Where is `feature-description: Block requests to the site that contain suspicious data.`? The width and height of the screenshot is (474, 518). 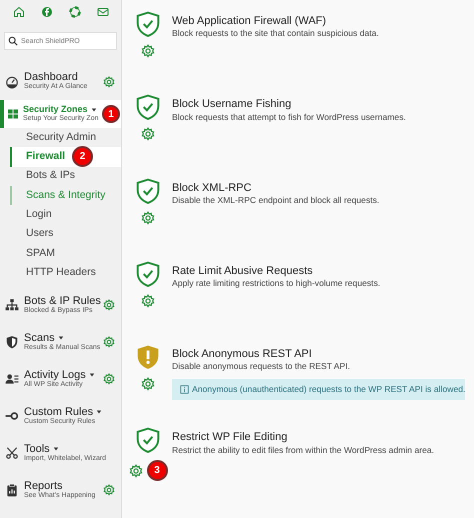 feature-description: Block requests to the site that contain suspicious data. is located at coordinates (275, 33).